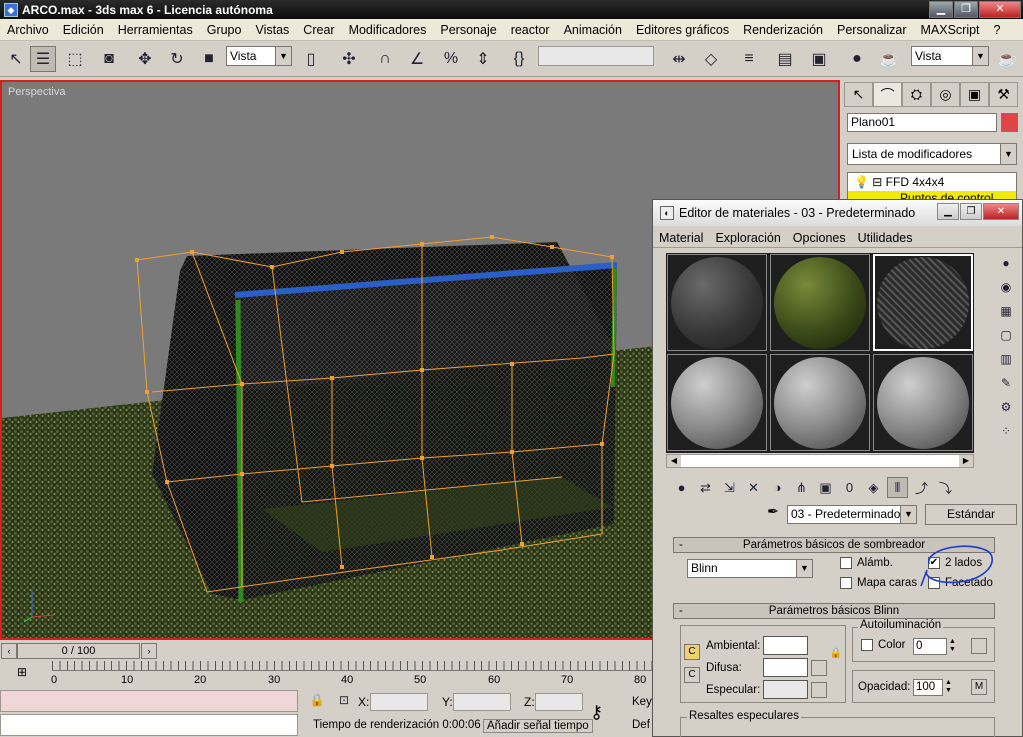 This screenshot has height=737, width=1023. Describe the element at coordinates (922, 122) in the screenshot. I see `object-name-field: Plano01` at that location.